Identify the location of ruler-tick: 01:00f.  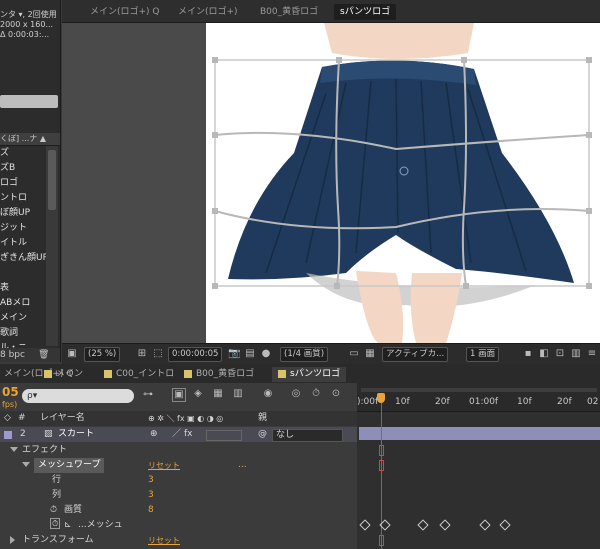
(484, 402).